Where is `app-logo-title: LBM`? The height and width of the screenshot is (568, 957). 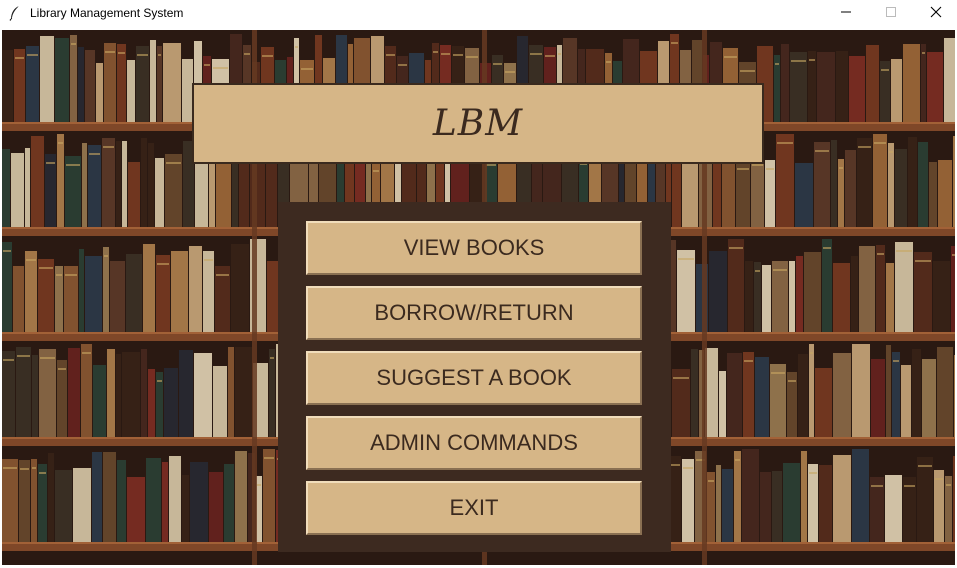 app-logo-title: LBM is located at coordinates (478, 123).